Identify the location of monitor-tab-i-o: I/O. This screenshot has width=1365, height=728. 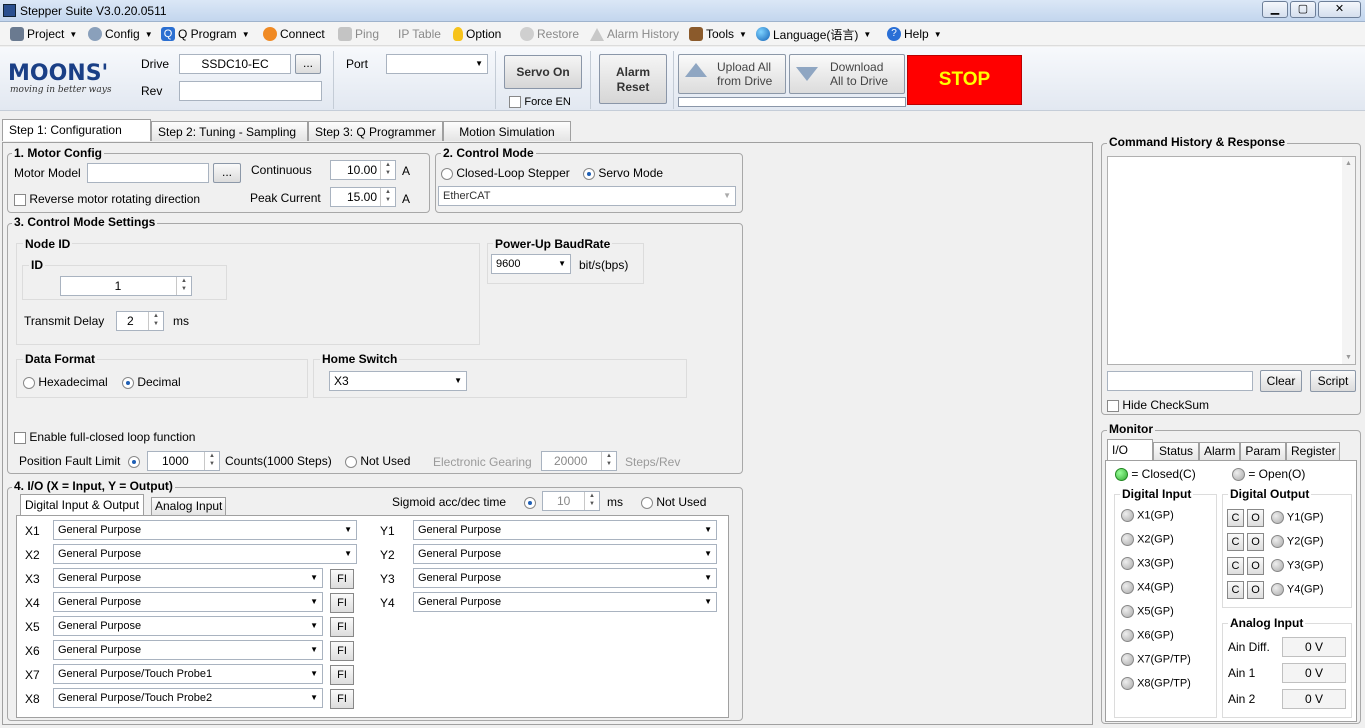
(1130, 449).